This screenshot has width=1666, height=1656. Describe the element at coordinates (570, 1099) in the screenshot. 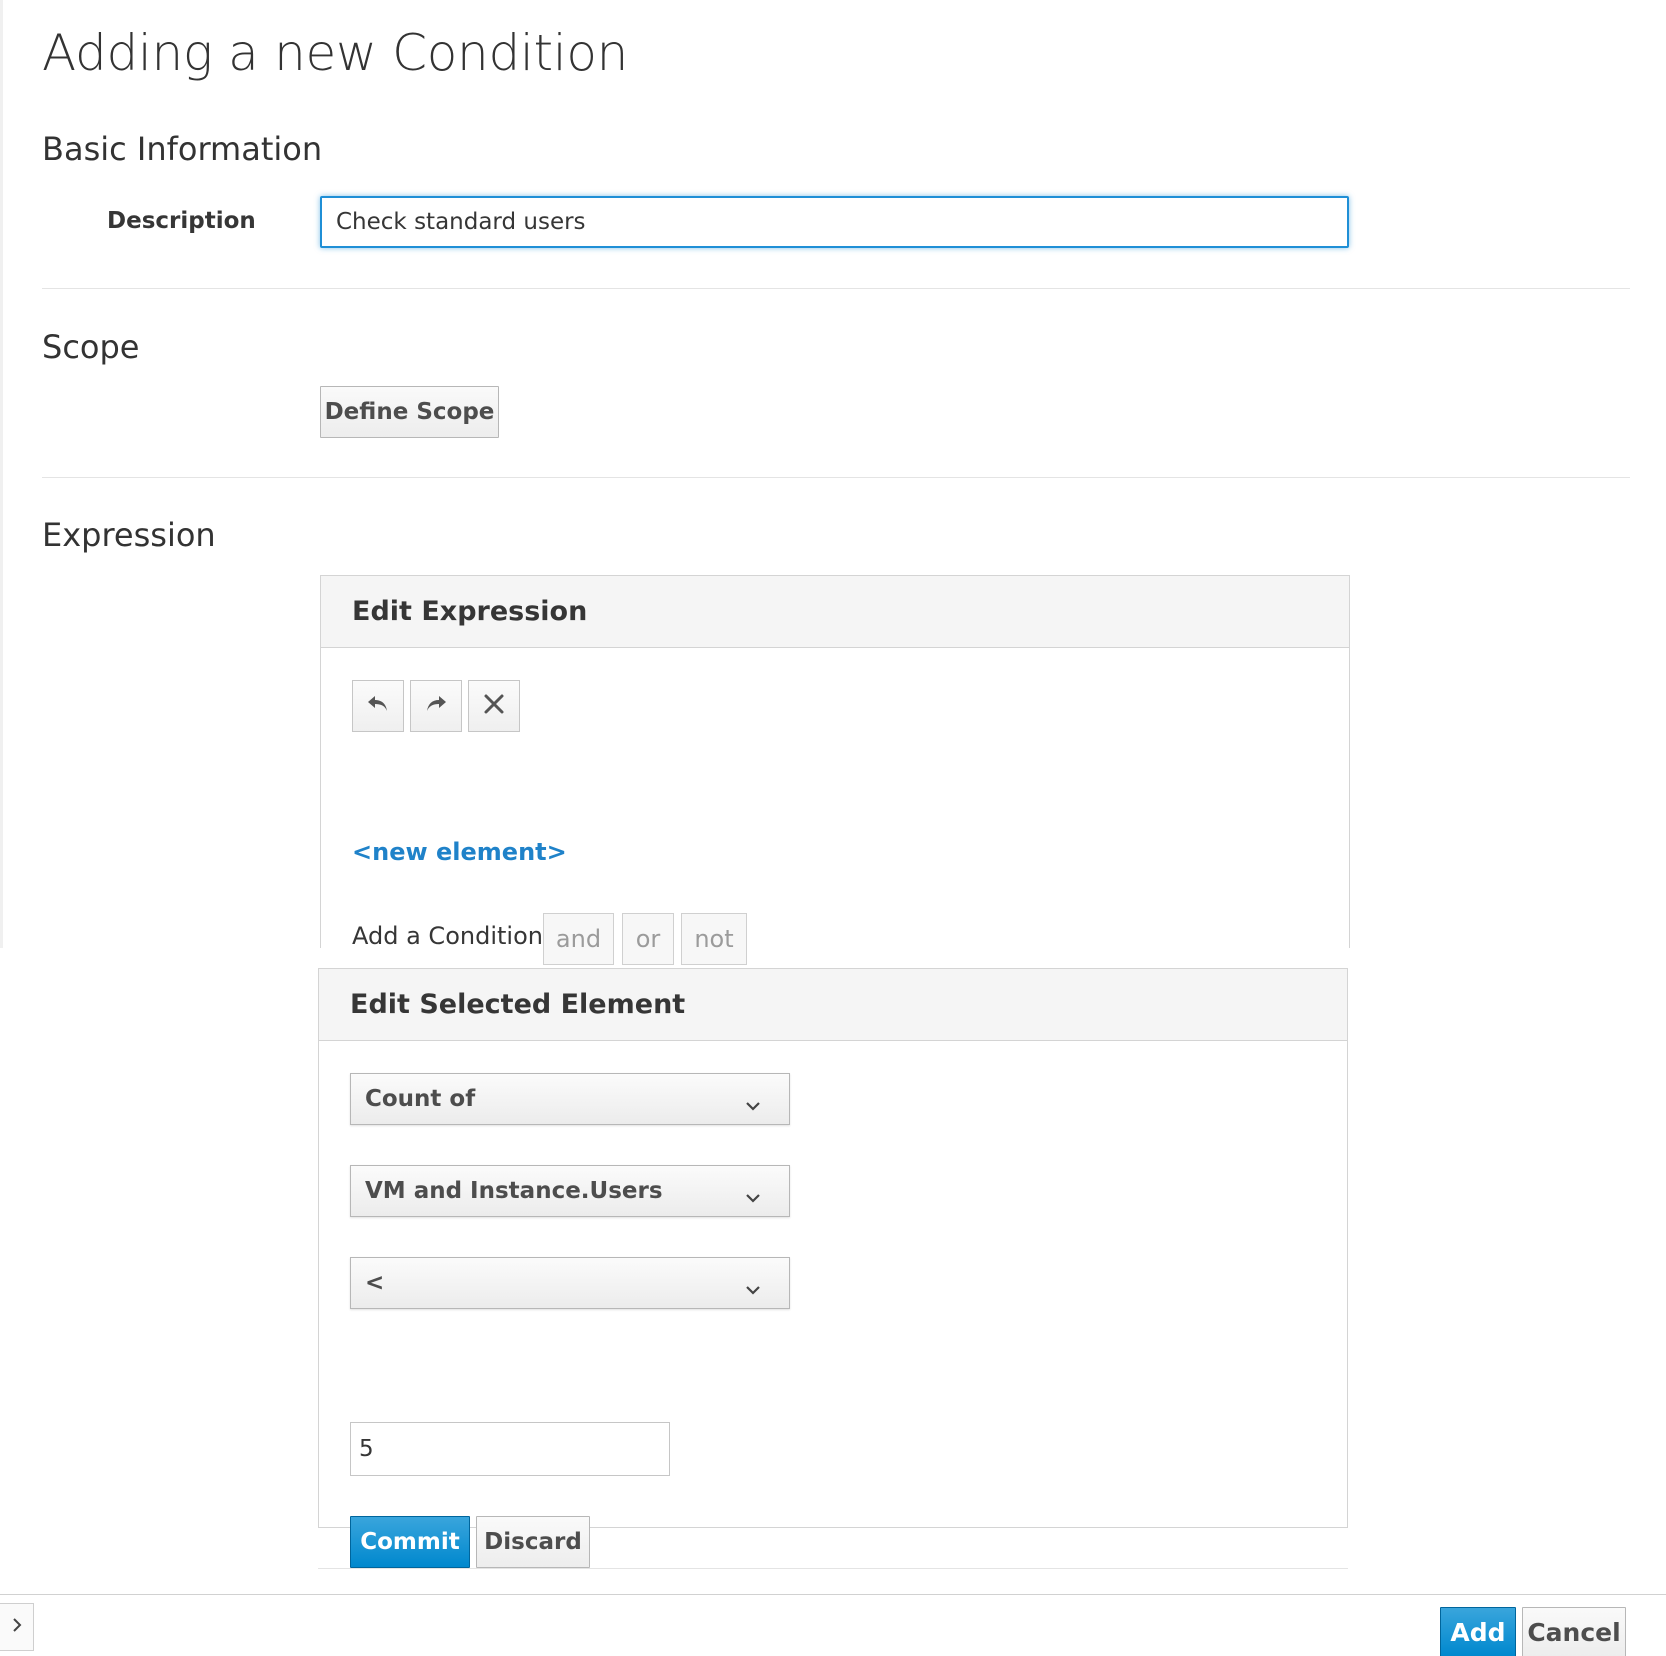

I see `count-of-select: Count of` at that location.